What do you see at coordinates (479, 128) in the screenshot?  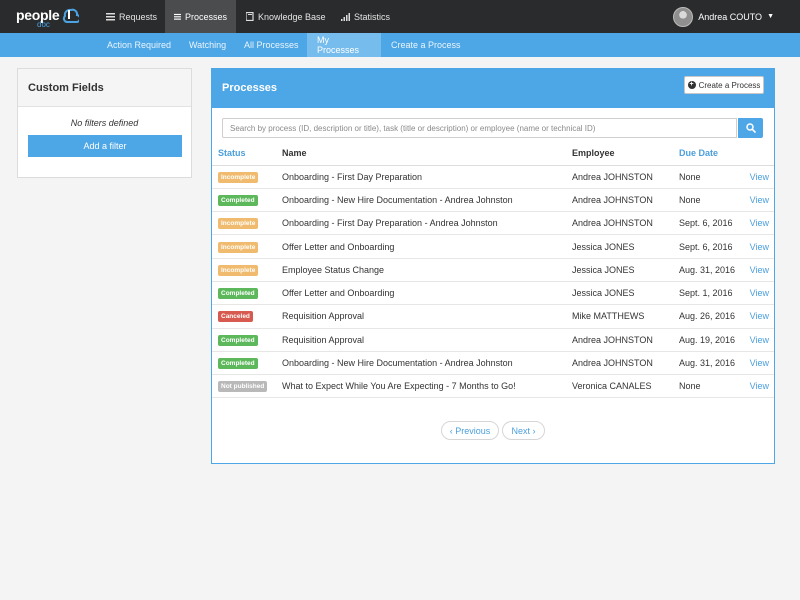 I see `search-input` at bounding box center [479, 128].